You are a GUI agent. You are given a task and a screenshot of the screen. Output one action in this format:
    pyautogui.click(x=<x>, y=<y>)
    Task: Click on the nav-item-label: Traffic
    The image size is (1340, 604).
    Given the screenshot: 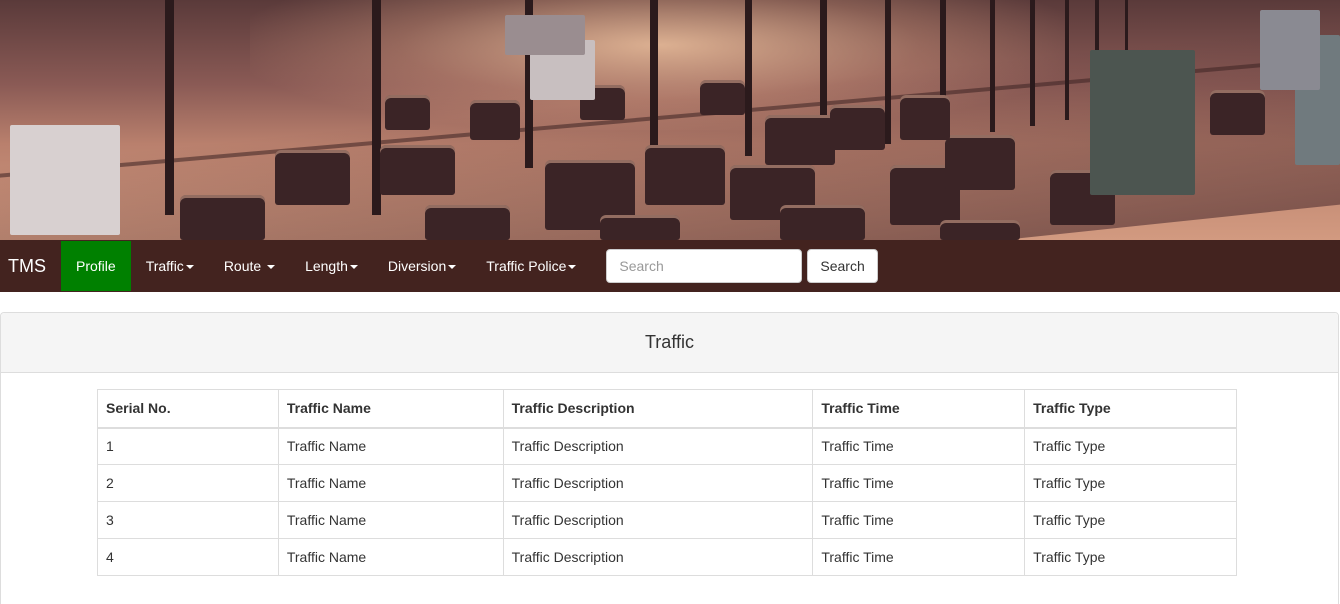 What is the action you would take?
    pyautogui.click(x=164, y=266)
    